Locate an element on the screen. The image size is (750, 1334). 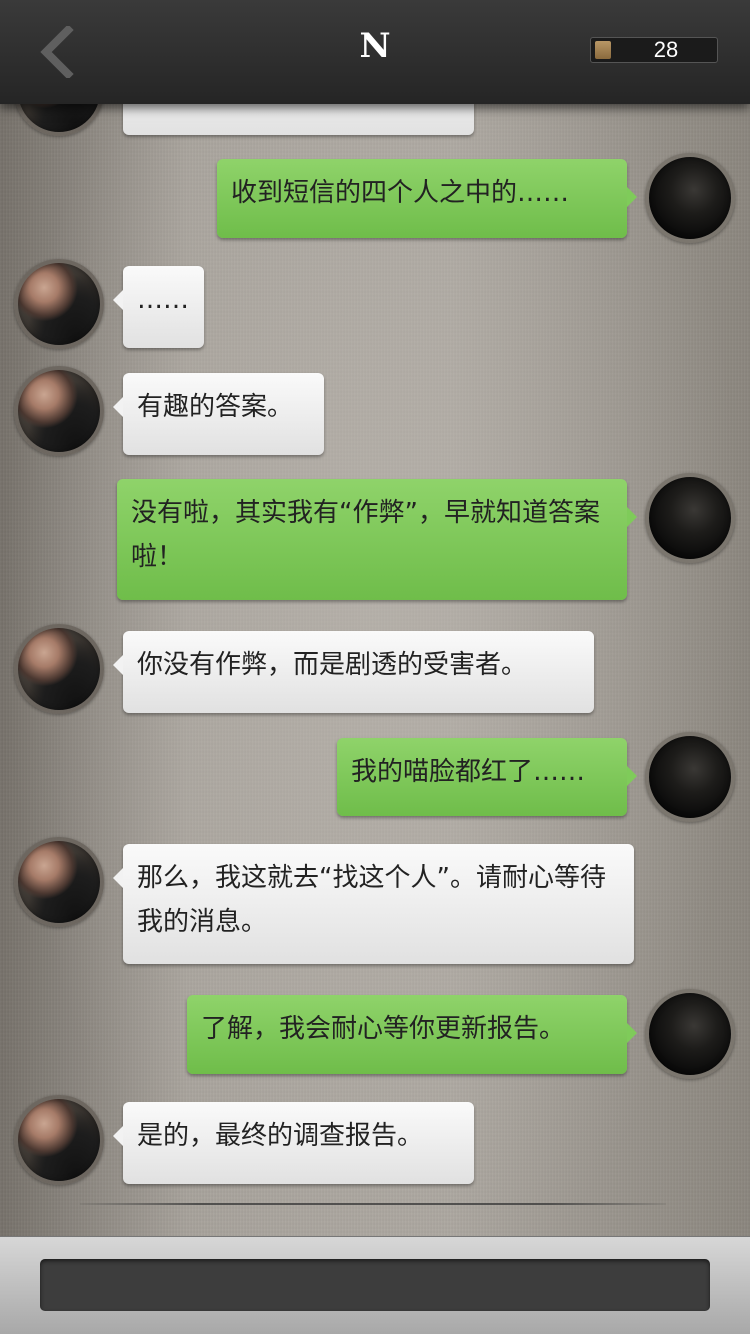
reply-footer is located at coordinates (375, 1285).